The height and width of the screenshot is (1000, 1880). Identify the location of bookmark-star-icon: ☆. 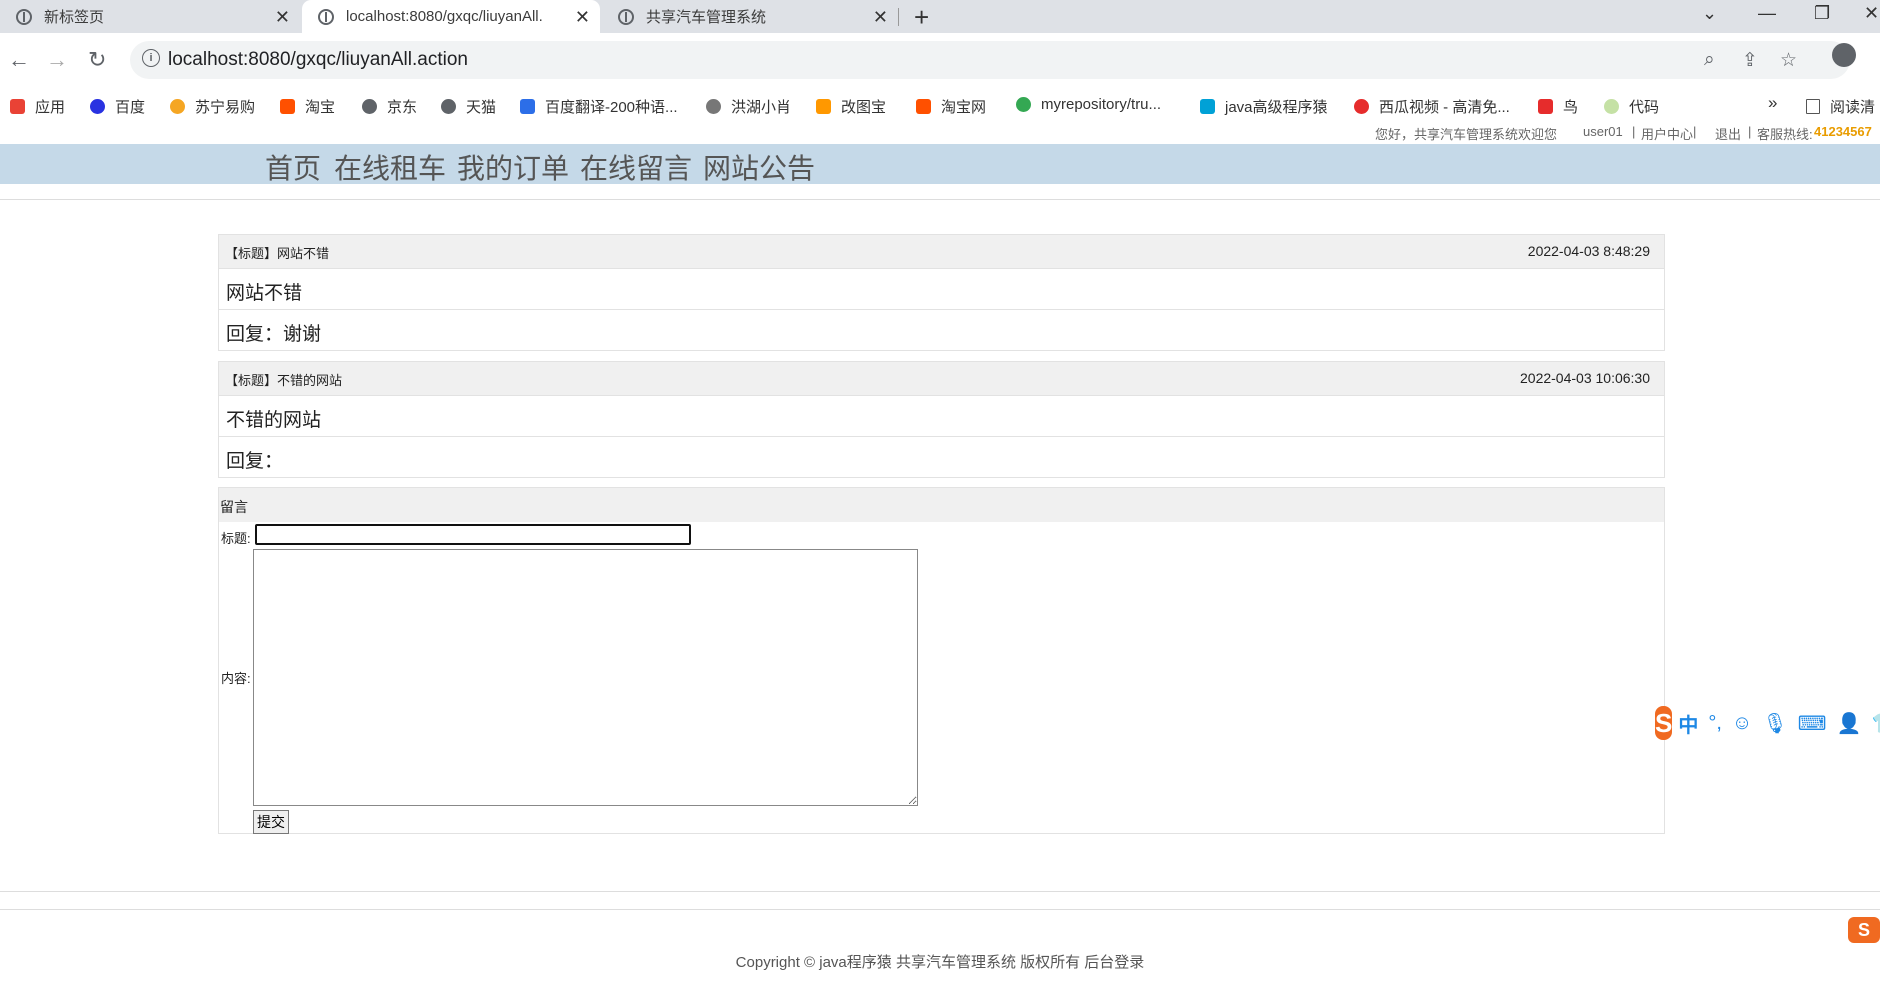
(1788, 60).